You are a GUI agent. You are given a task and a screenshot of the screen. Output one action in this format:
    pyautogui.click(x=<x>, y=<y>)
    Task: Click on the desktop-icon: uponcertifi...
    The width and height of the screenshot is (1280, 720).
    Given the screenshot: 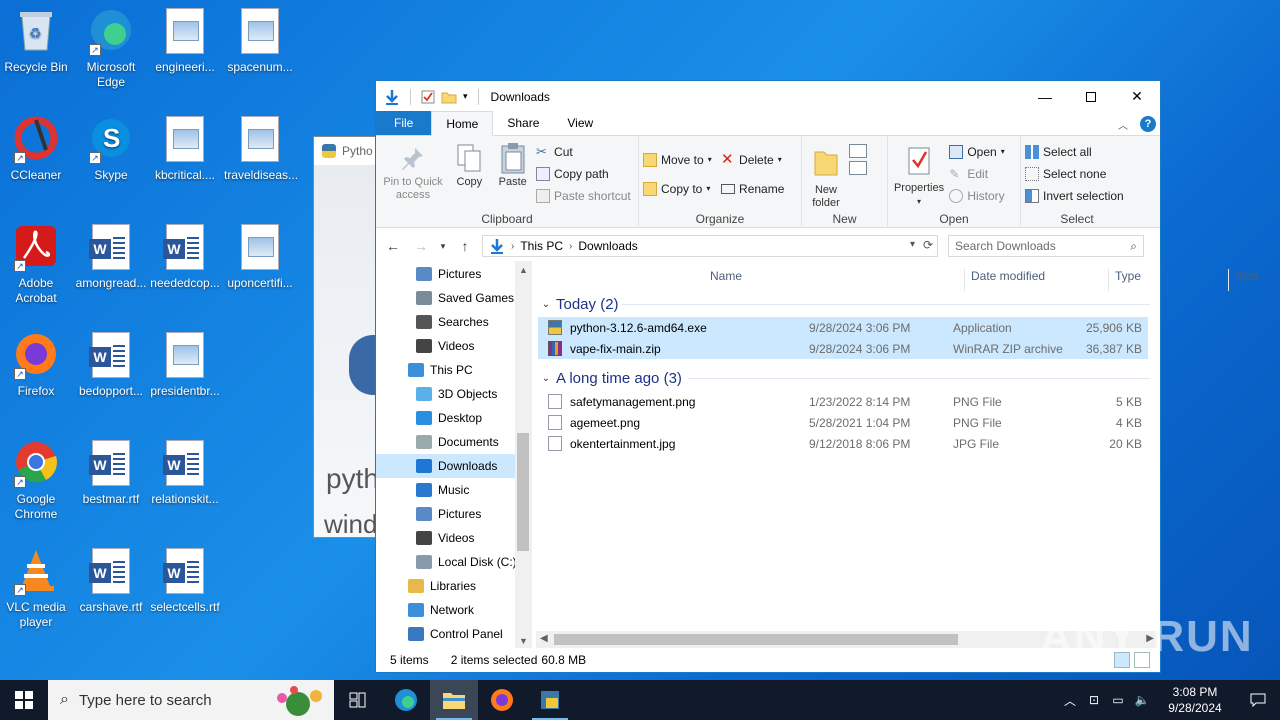 What is the action you would take?
    pyautogui.click(x=260, y=257)
    